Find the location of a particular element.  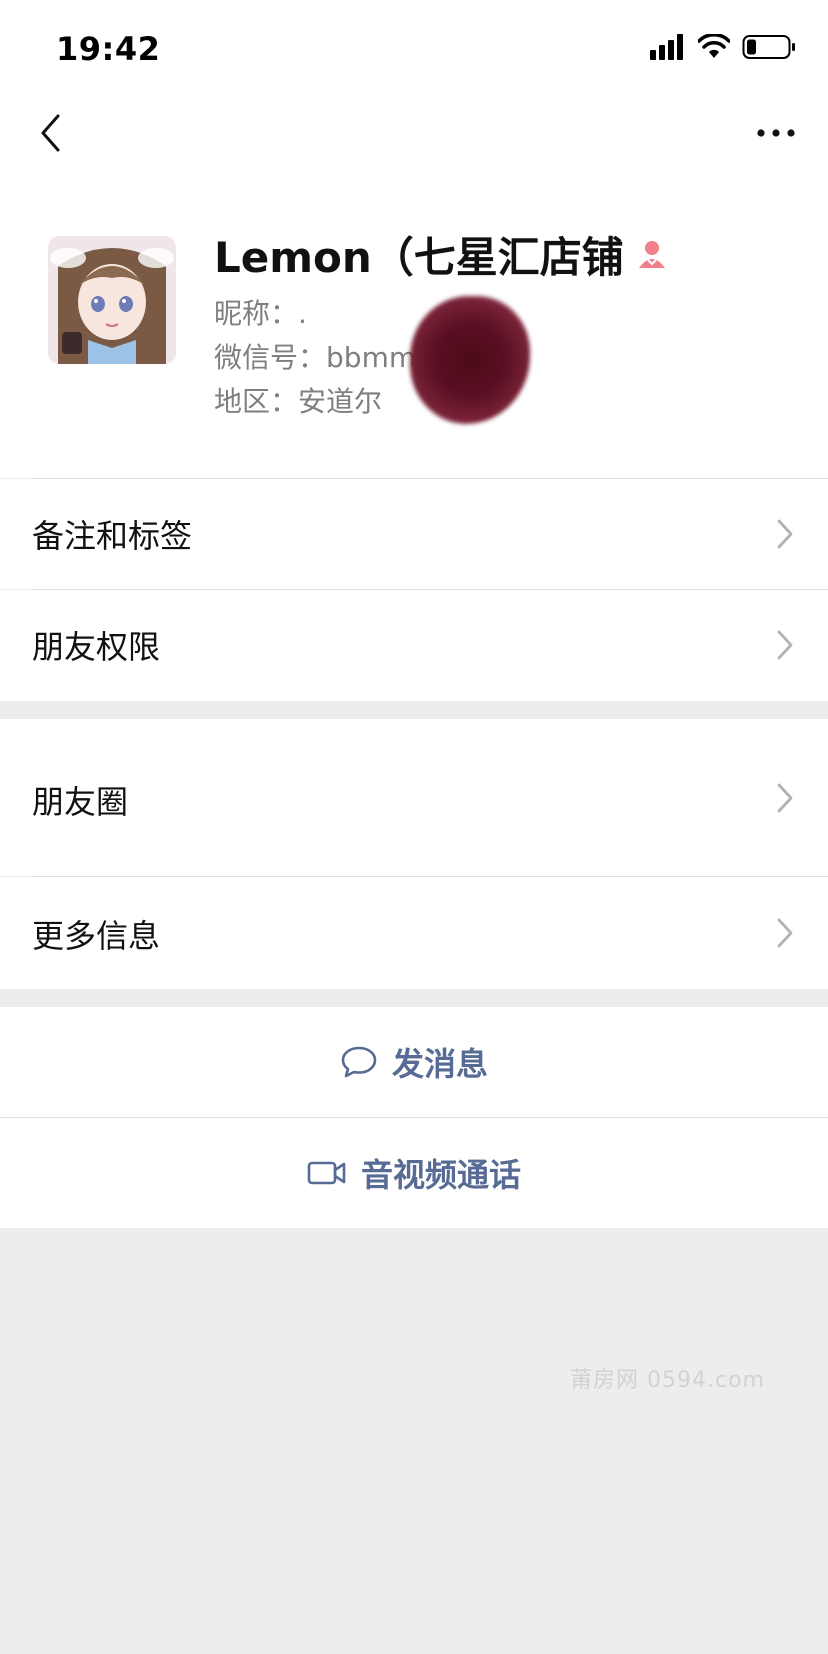

battery-icon is located at coordinates (768, 47).